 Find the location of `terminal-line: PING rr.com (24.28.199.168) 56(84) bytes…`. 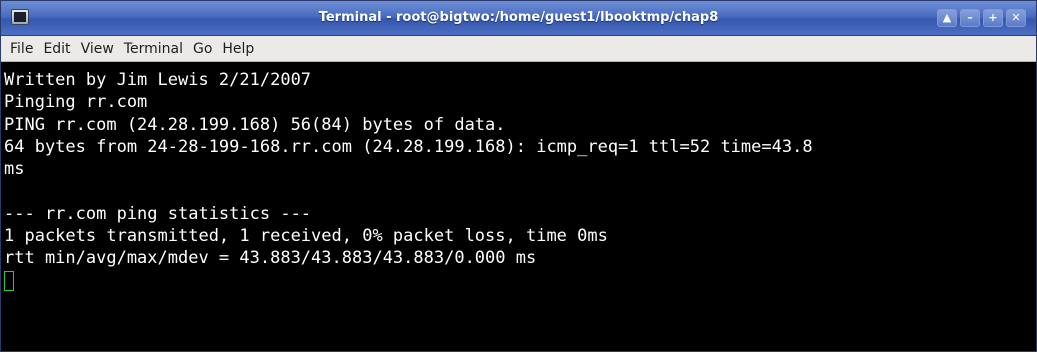

terminal-line: PING rr.com (24.28.199.168) 56(84) bytes… is located at coordinates (255, 124).